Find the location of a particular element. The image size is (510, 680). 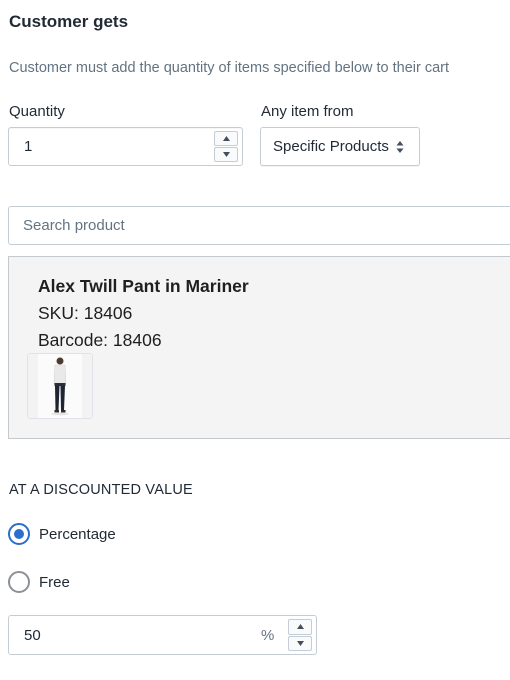

discount-increment-button is located at coordinates (300, 627).